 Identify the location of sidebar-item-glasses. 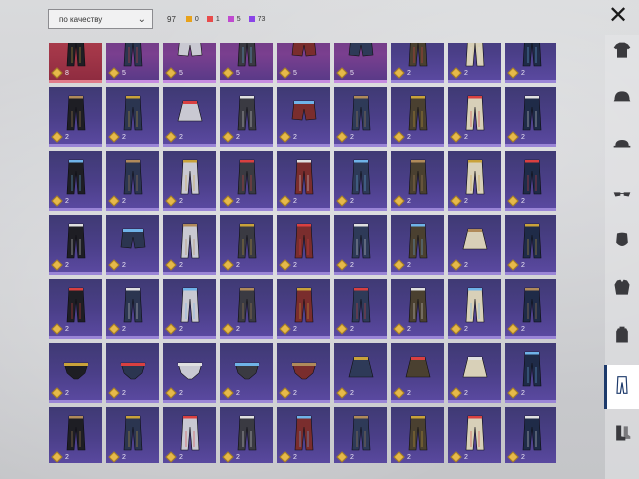
(622, 196).